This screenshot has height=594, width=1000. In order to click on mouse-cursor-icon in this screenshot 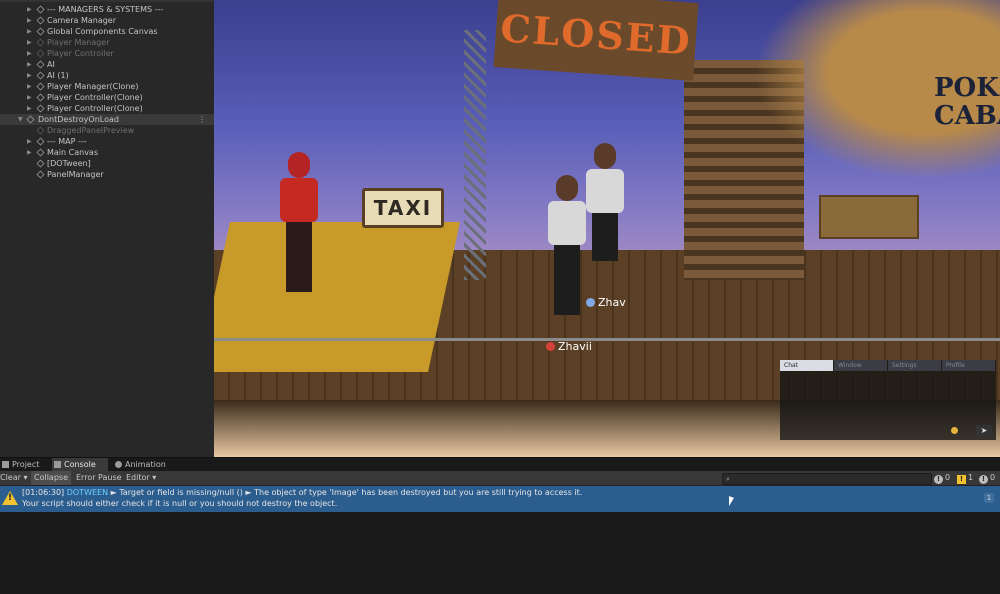, I will do `click(731, 502)`.